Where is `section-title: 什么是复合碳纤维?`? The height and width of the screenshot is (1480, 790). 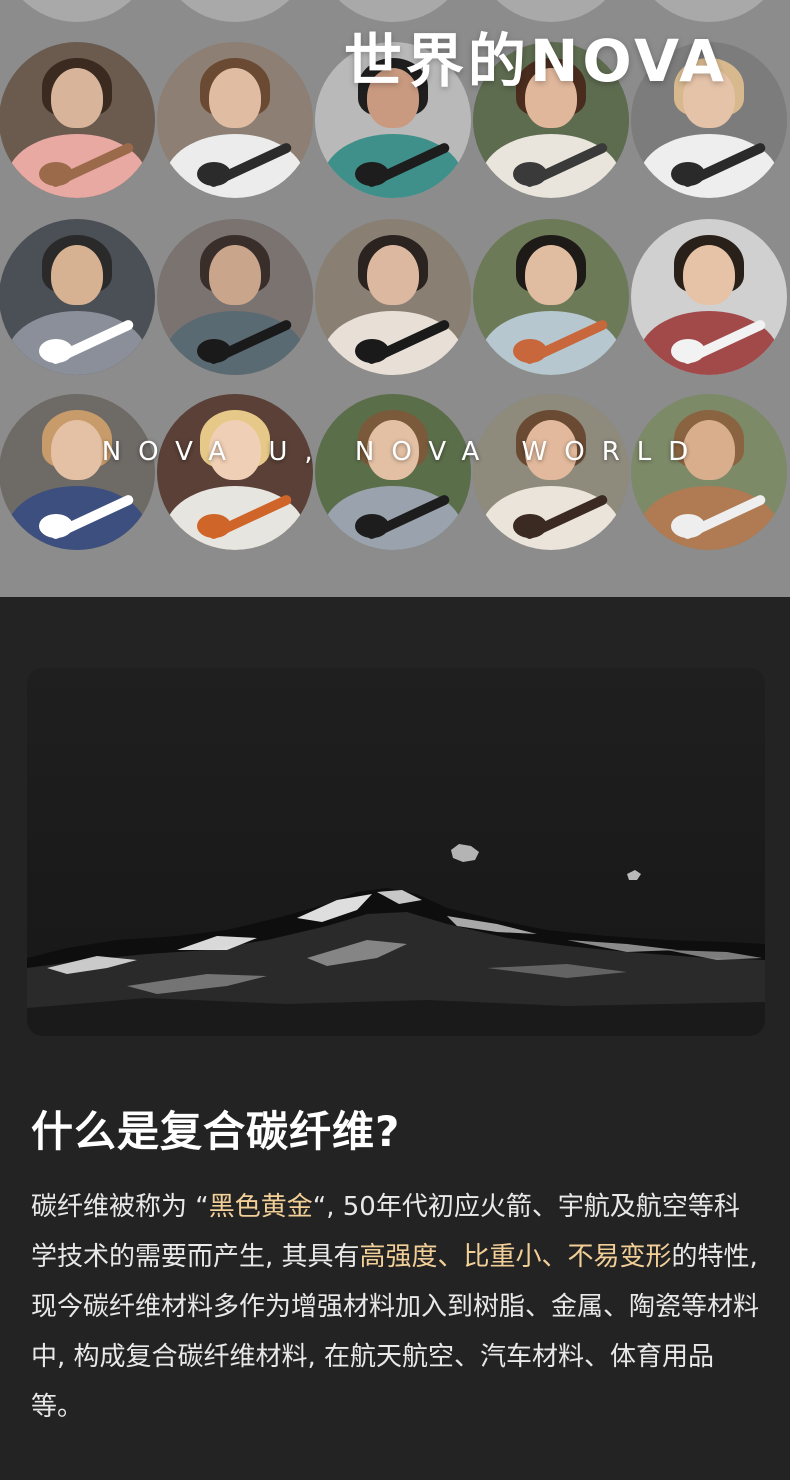
section-title: 什么是复合碳纤维? is located at coordinates (216, 1131).